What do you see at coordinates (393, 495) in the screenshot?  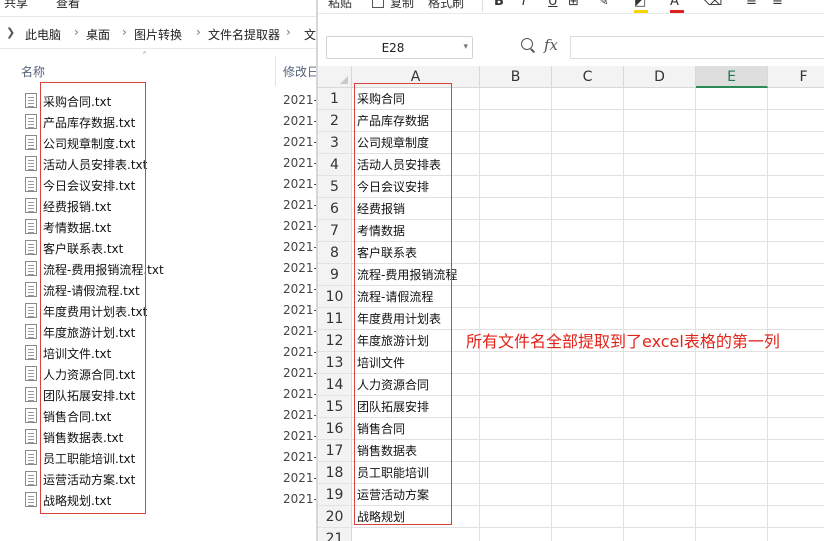 I see `cell-a19: 运营活动方案` at bounding box center [393, 495].